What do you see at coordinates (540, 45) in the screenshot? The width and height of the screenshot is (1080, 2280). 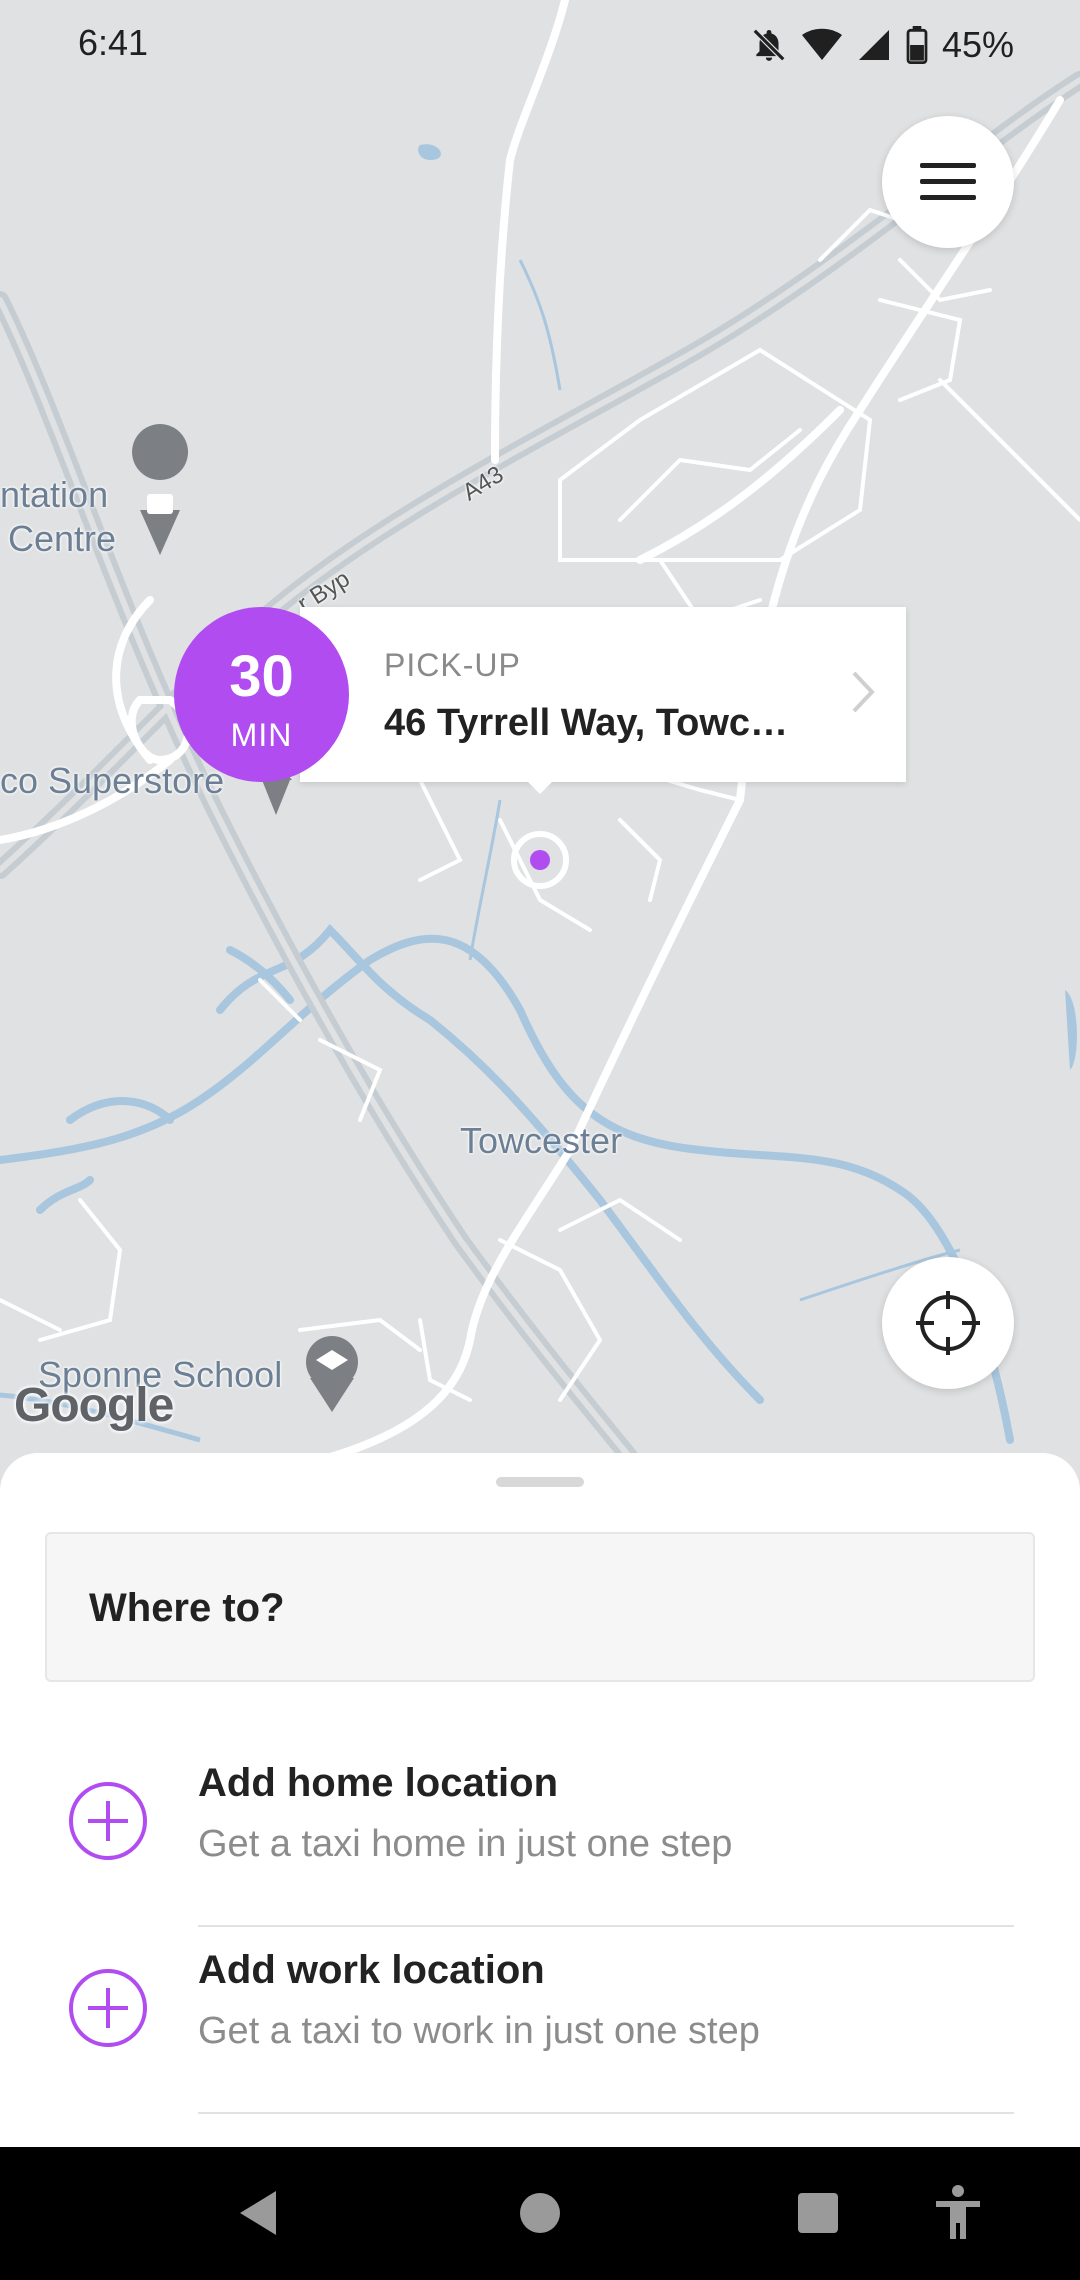 I see `status-bar: 6:41 45%` at bounding box center [540, 45].